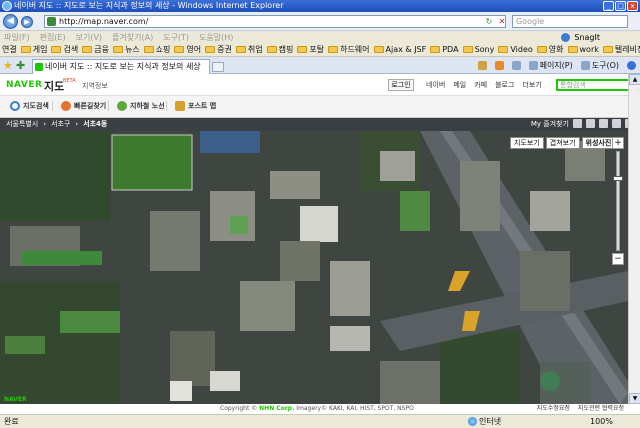 The height and width of the screenshot is (428, 640). I want to click on email-map-icon, so click(590, 123).